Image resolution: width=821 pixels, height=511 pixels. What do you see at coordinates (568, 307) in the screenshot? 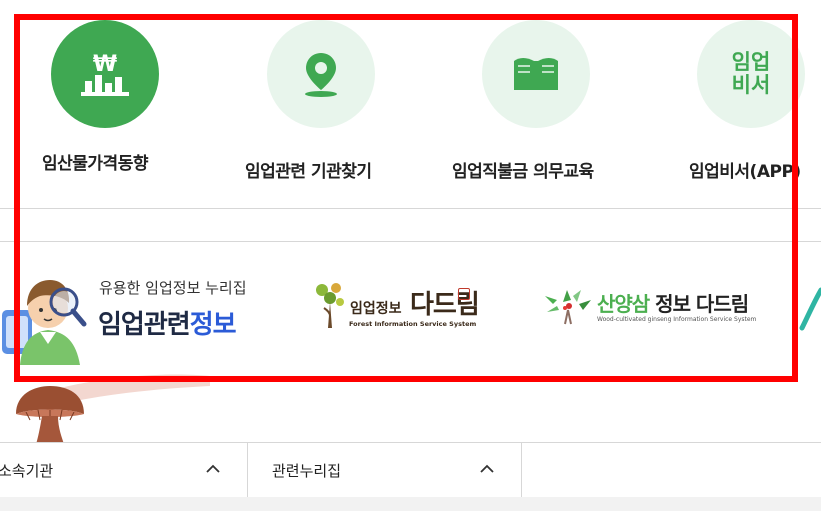
I see `ginseng-logo-icon` at bounding box center [568, 307].